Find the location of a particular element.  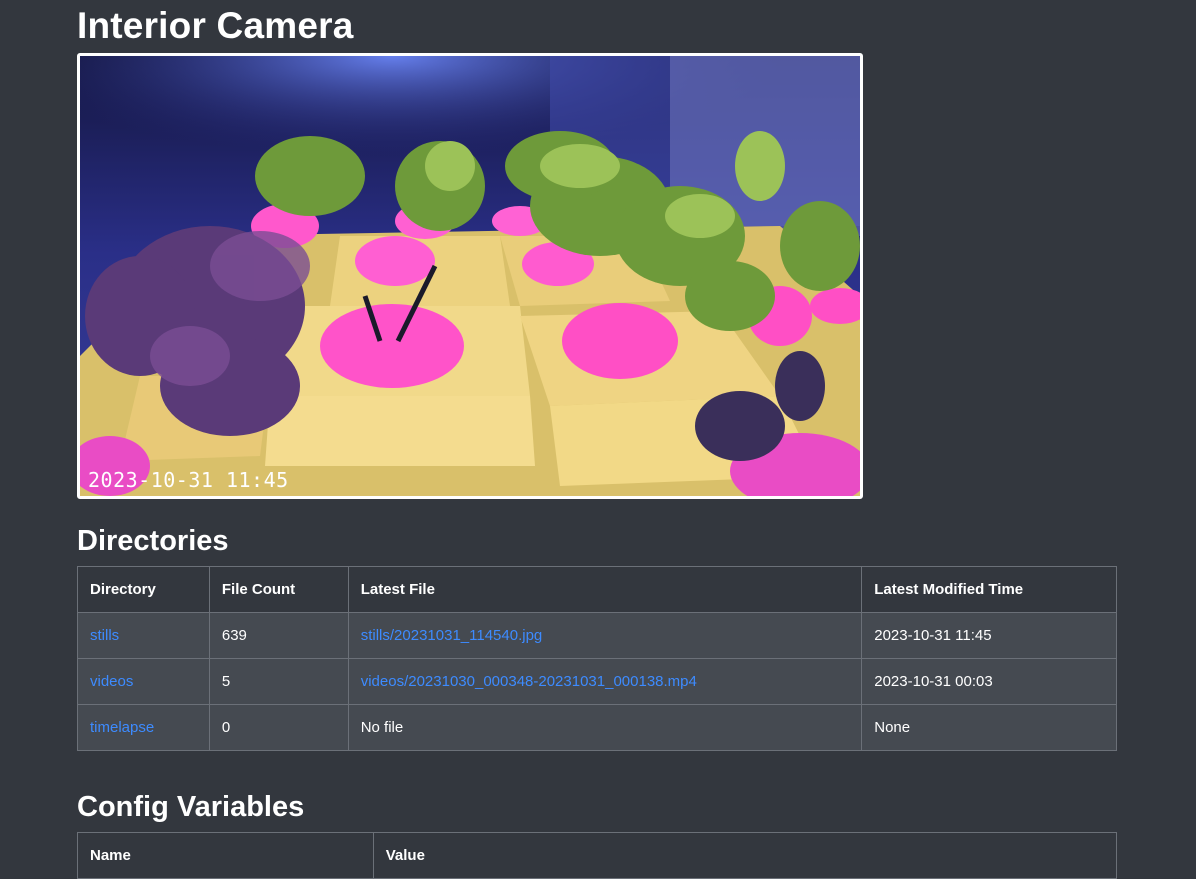

directory-cell: timelapse is located at coordinates (143, 727).